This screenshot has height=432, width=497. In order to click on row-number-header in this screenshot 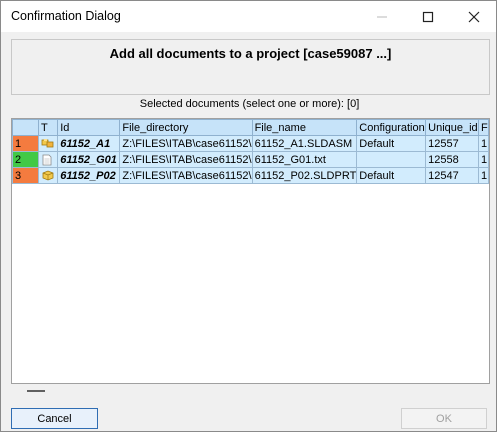, I will do `click(26, 127)`.